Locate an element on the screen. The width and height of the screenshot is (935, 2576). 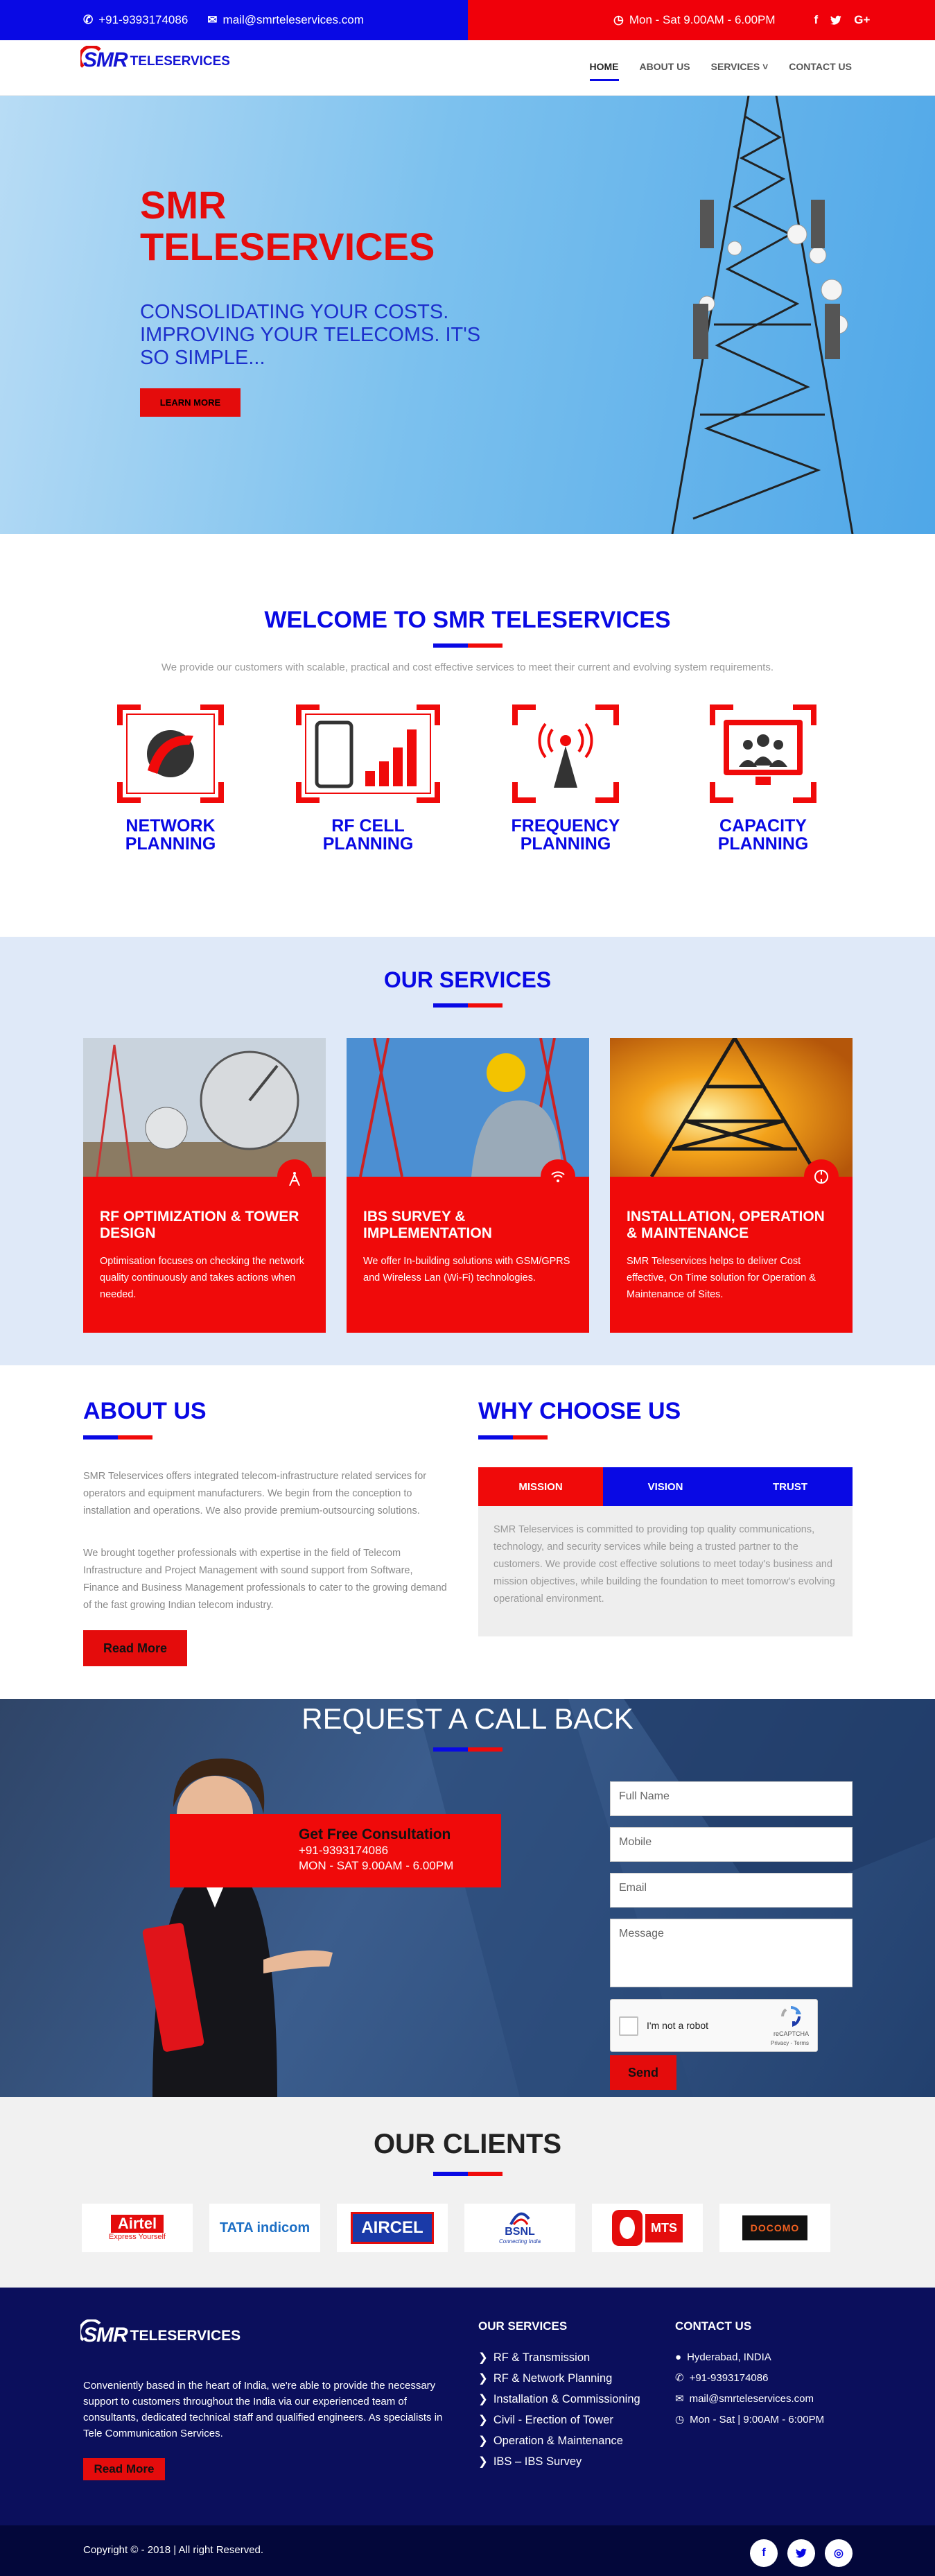
client-logo-aircel: AIRCEL is located at coordinates (393, 2228).